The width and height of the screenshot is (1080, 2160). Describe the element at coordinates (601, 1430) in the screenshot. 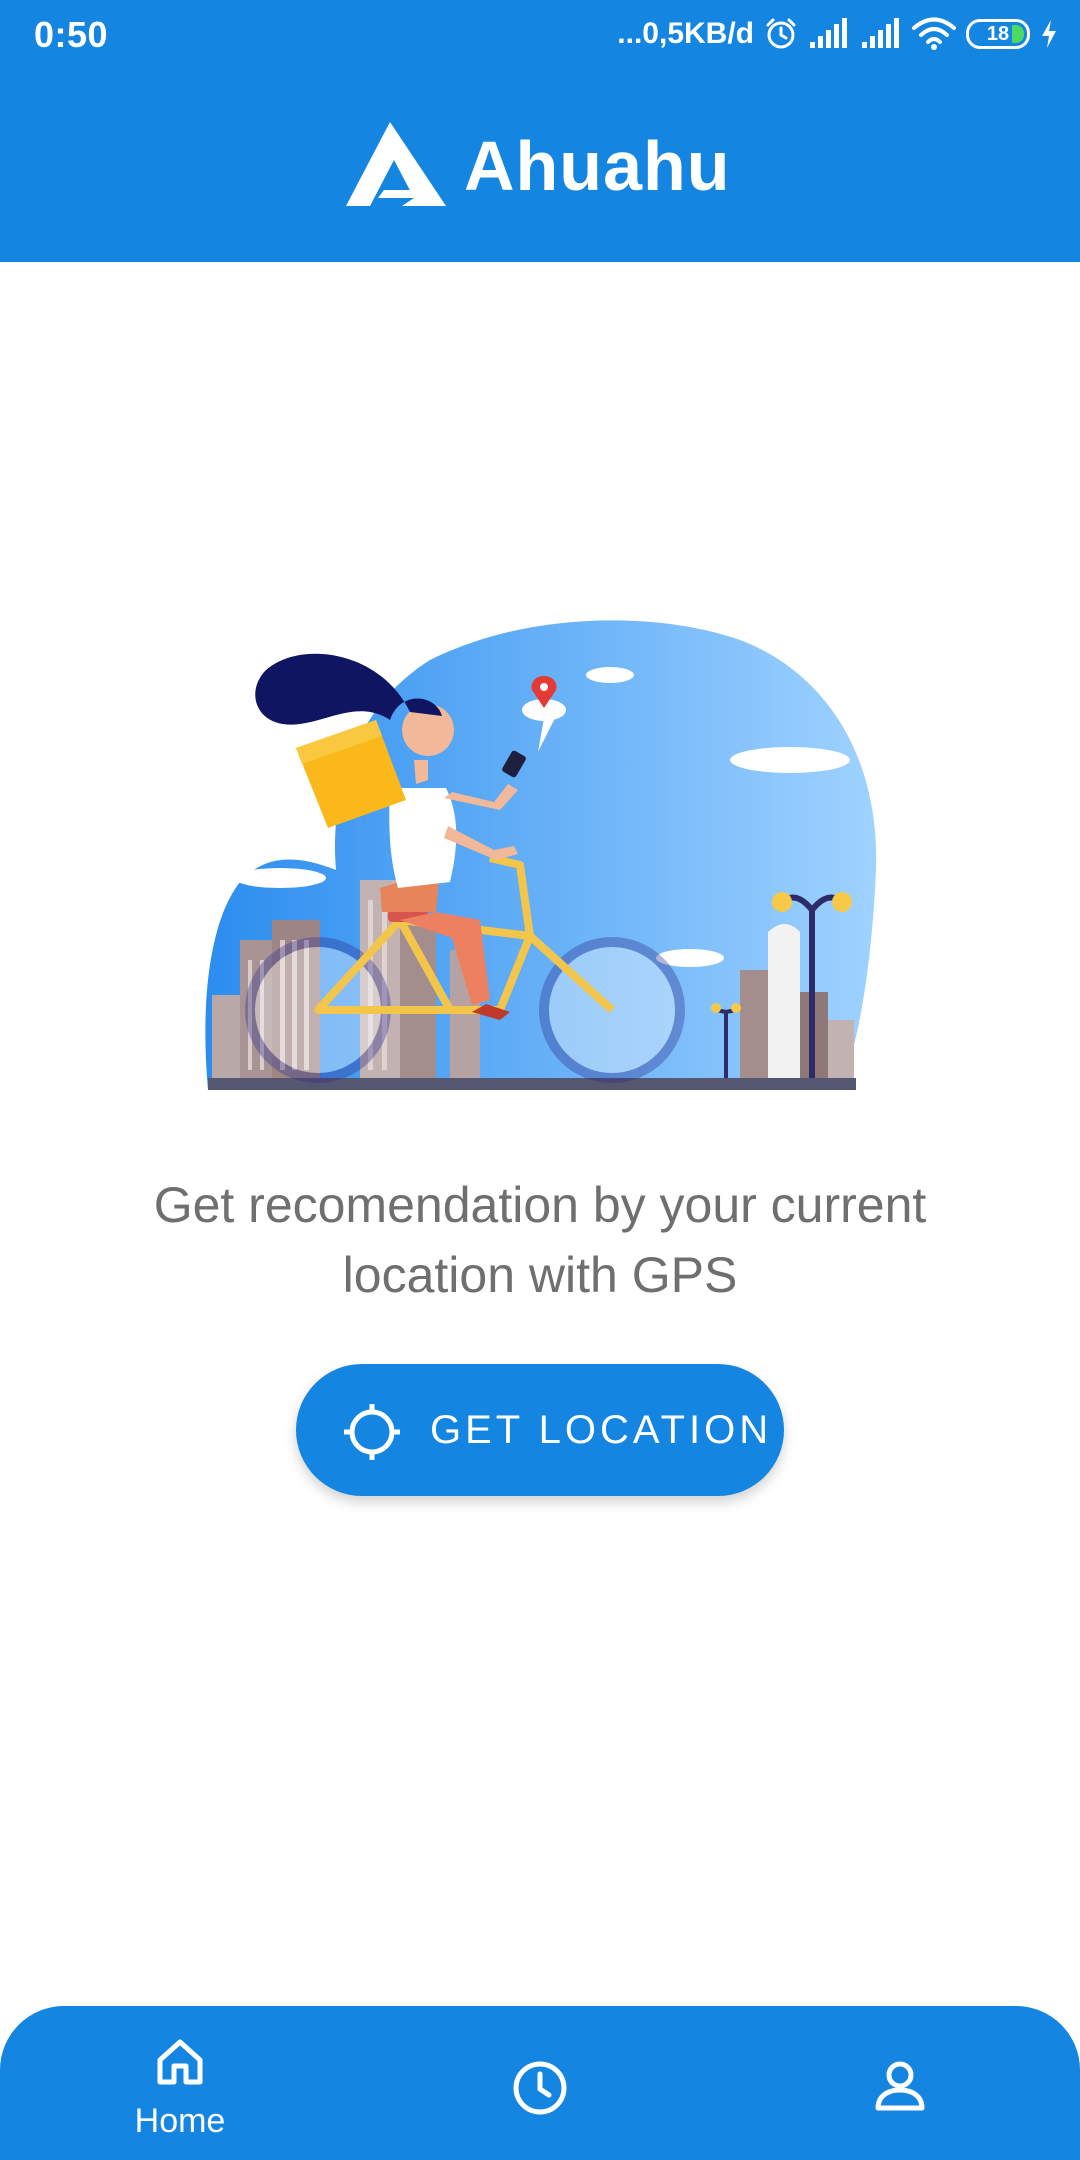

I see `get-location-label: GET LOCATION` at that location.